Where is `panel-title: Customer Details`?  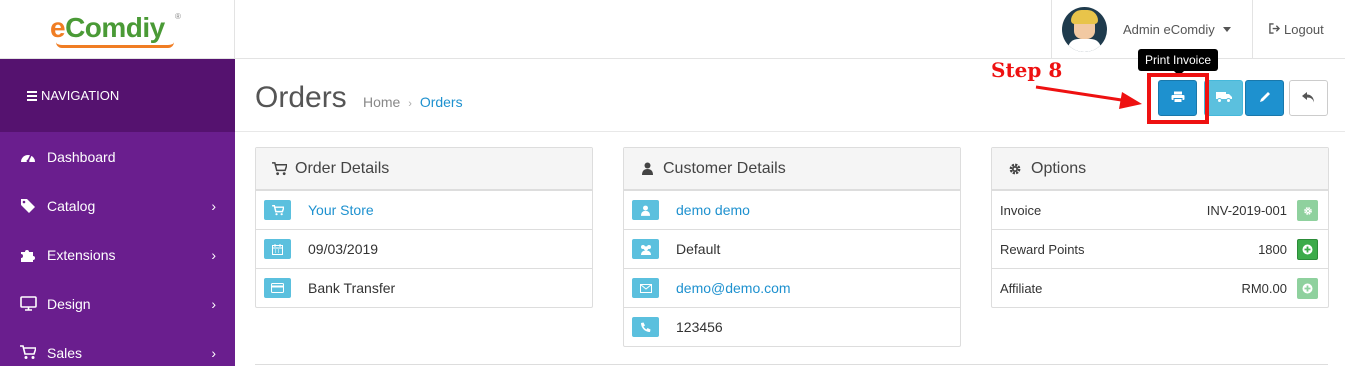
panel-title: Customer Details is located at coordinates (724, 168).